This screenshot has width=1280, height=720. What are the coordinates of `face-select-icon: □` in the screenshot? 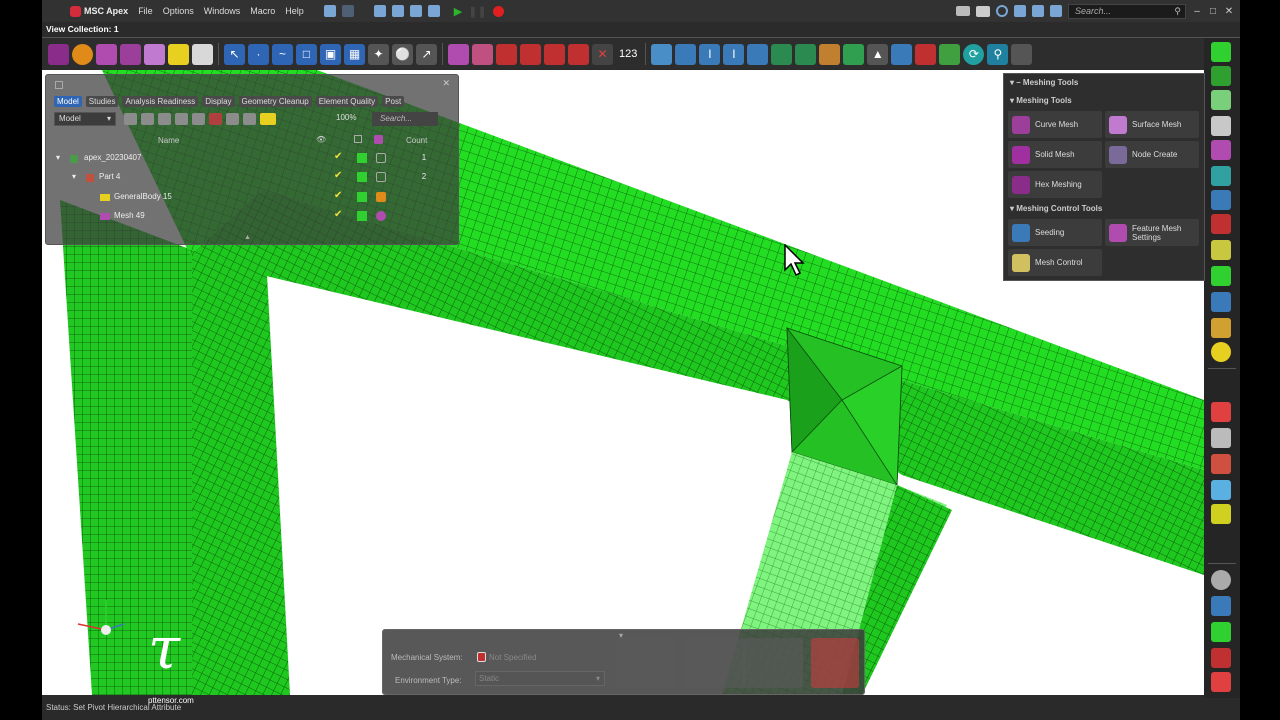 It's located at (306, 54).